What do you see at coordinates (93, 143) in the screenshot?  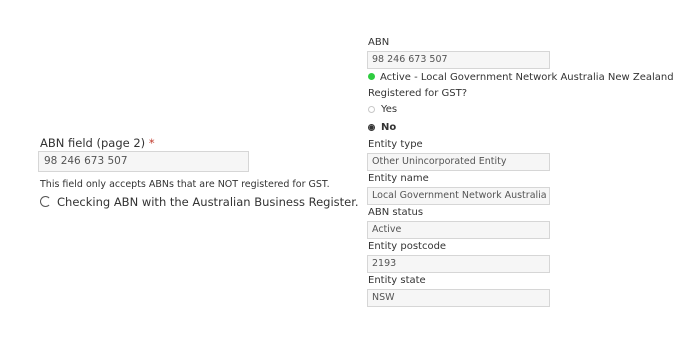 I see `abn-field-label-text: ABN field (page 2)` at bounding box center [93, 143].